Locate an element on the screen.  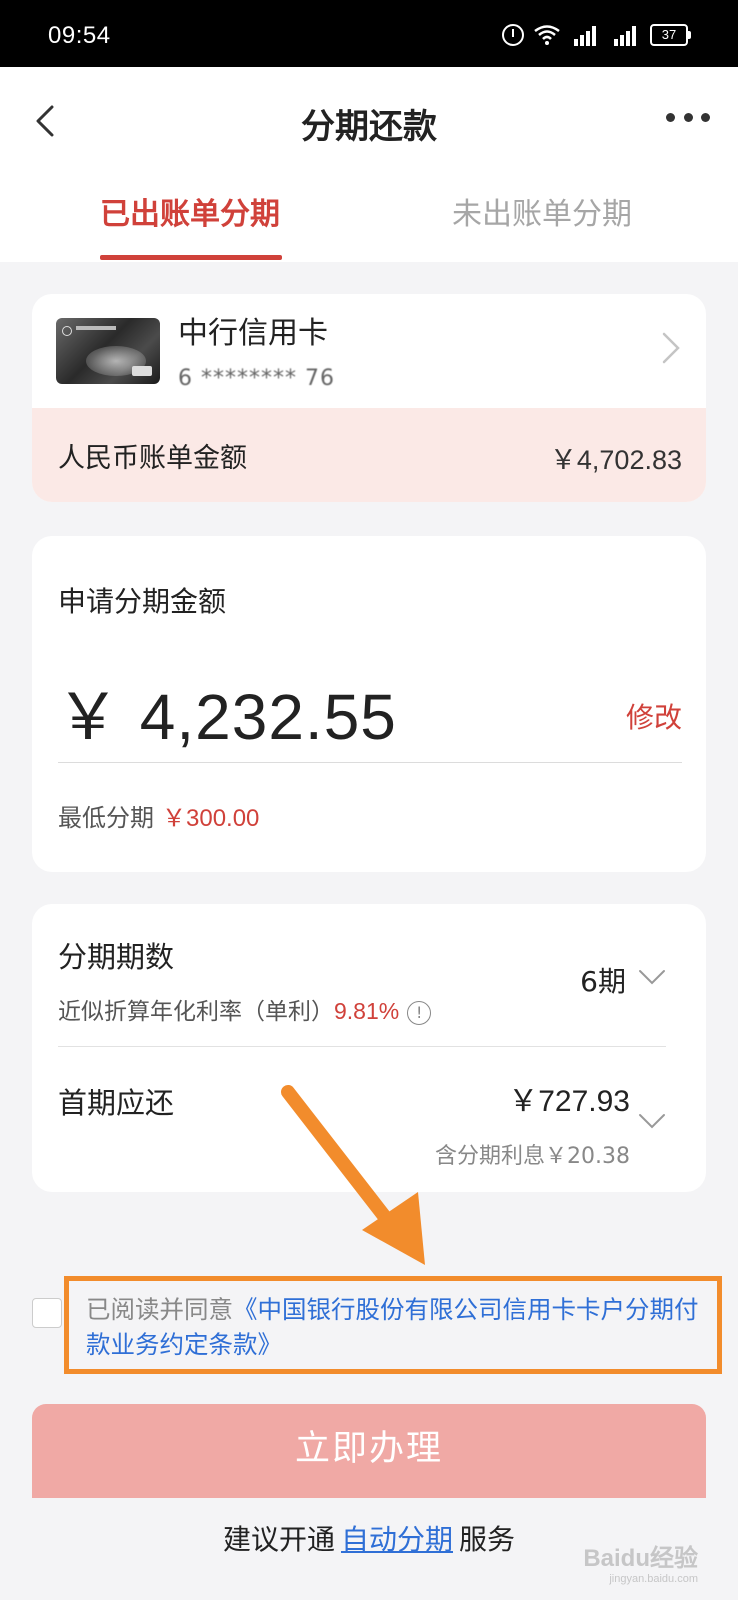
credit-card-image is located at coordinates (108, 351).